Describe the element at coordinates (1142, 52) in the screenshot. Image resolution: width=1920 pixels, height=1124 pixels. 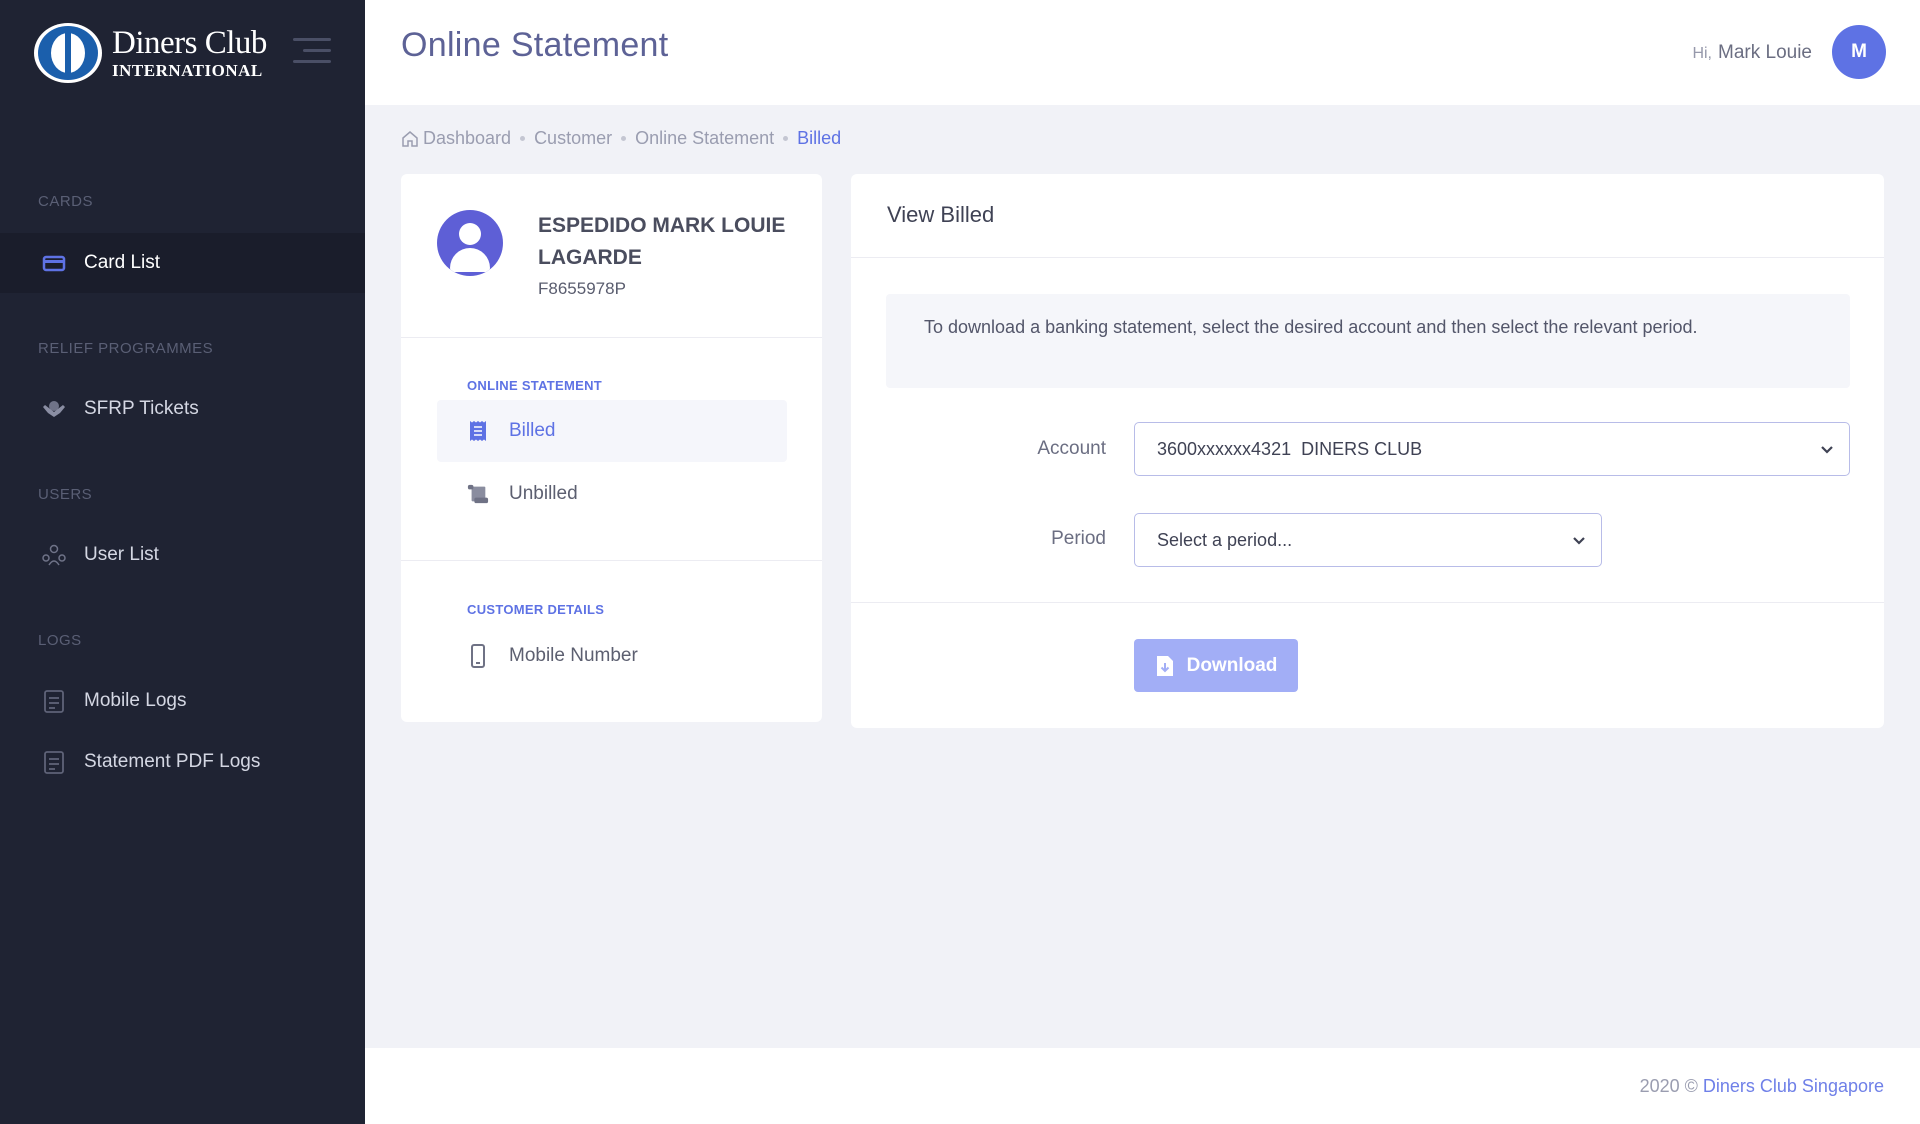
I see `top-header: Online Statement Hi, Mark Louie M` at that location.